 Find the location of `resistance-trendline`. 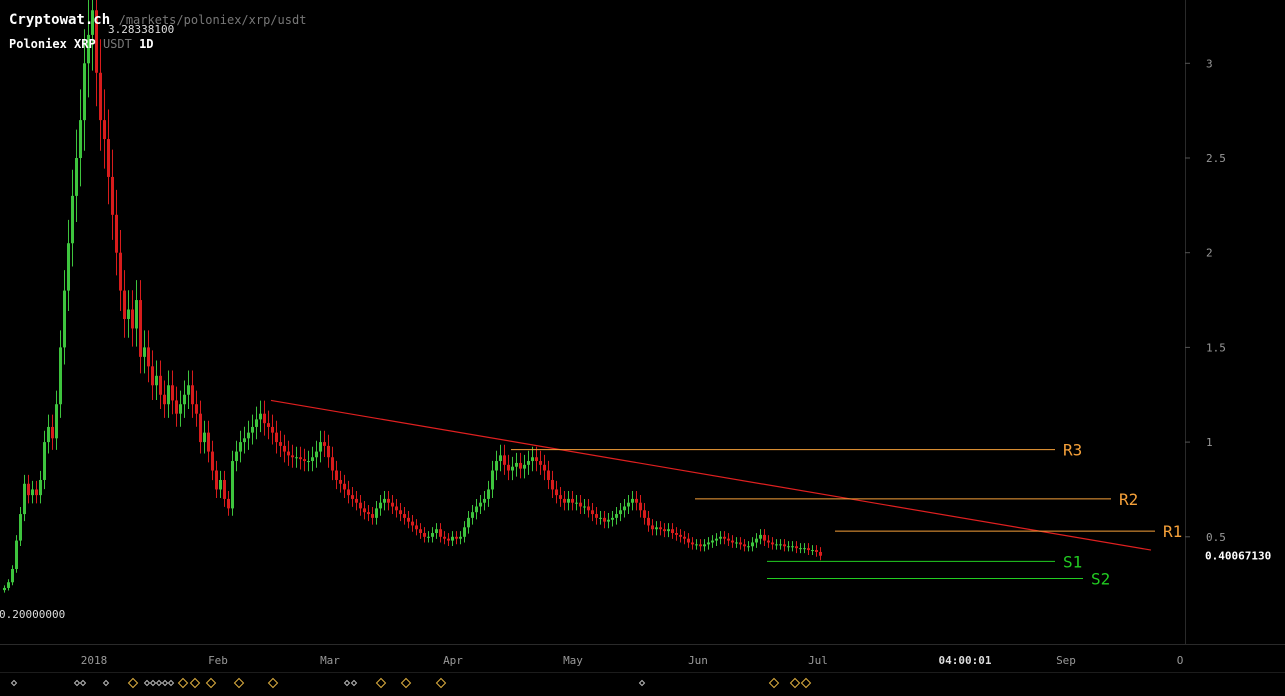

resistance-trendline is located at coordinates (711, 475).